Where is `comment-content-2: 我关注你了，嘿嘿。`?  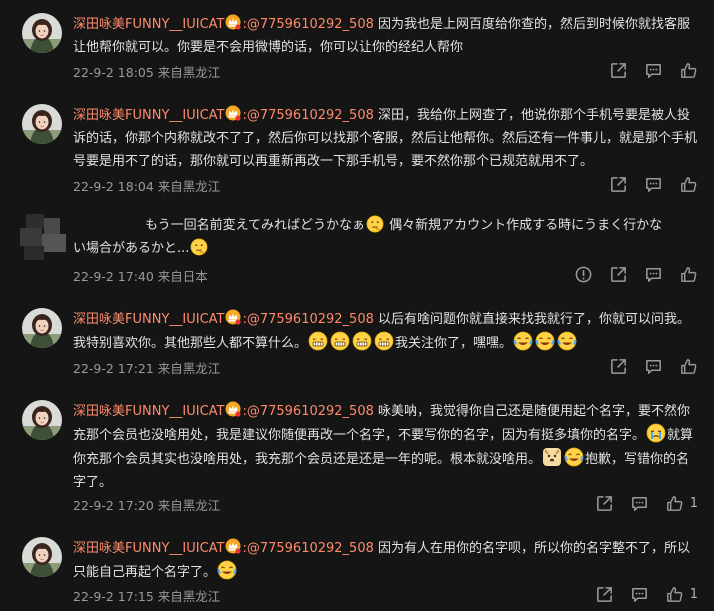
comment-content-2: 我关注你了，嘿嘿。 is located at coordinates (454, 343).